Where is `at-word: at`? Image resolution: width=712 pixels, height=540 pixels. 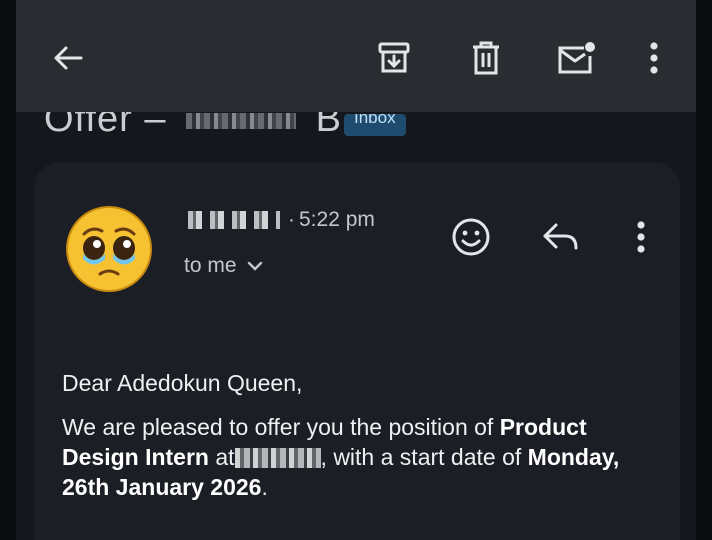
at-word: at is located at coordinates (221, 457).